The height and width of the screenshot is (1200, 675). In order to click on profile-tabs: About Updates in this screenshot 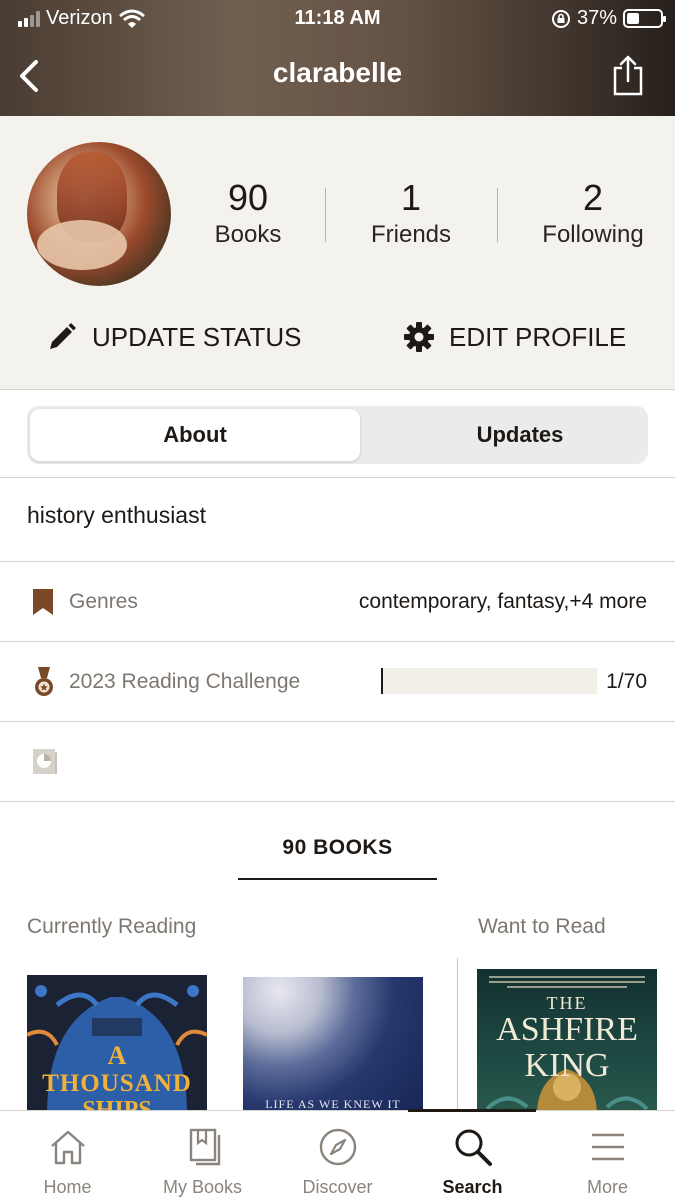, I will do `click(337, 435)`.